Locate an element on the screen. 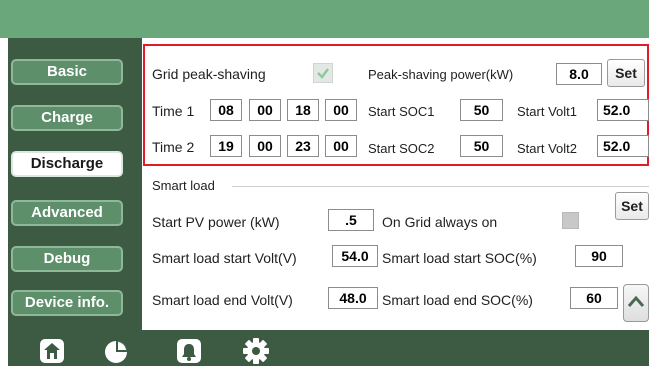  top-bar is located at coordinates (324, 19).